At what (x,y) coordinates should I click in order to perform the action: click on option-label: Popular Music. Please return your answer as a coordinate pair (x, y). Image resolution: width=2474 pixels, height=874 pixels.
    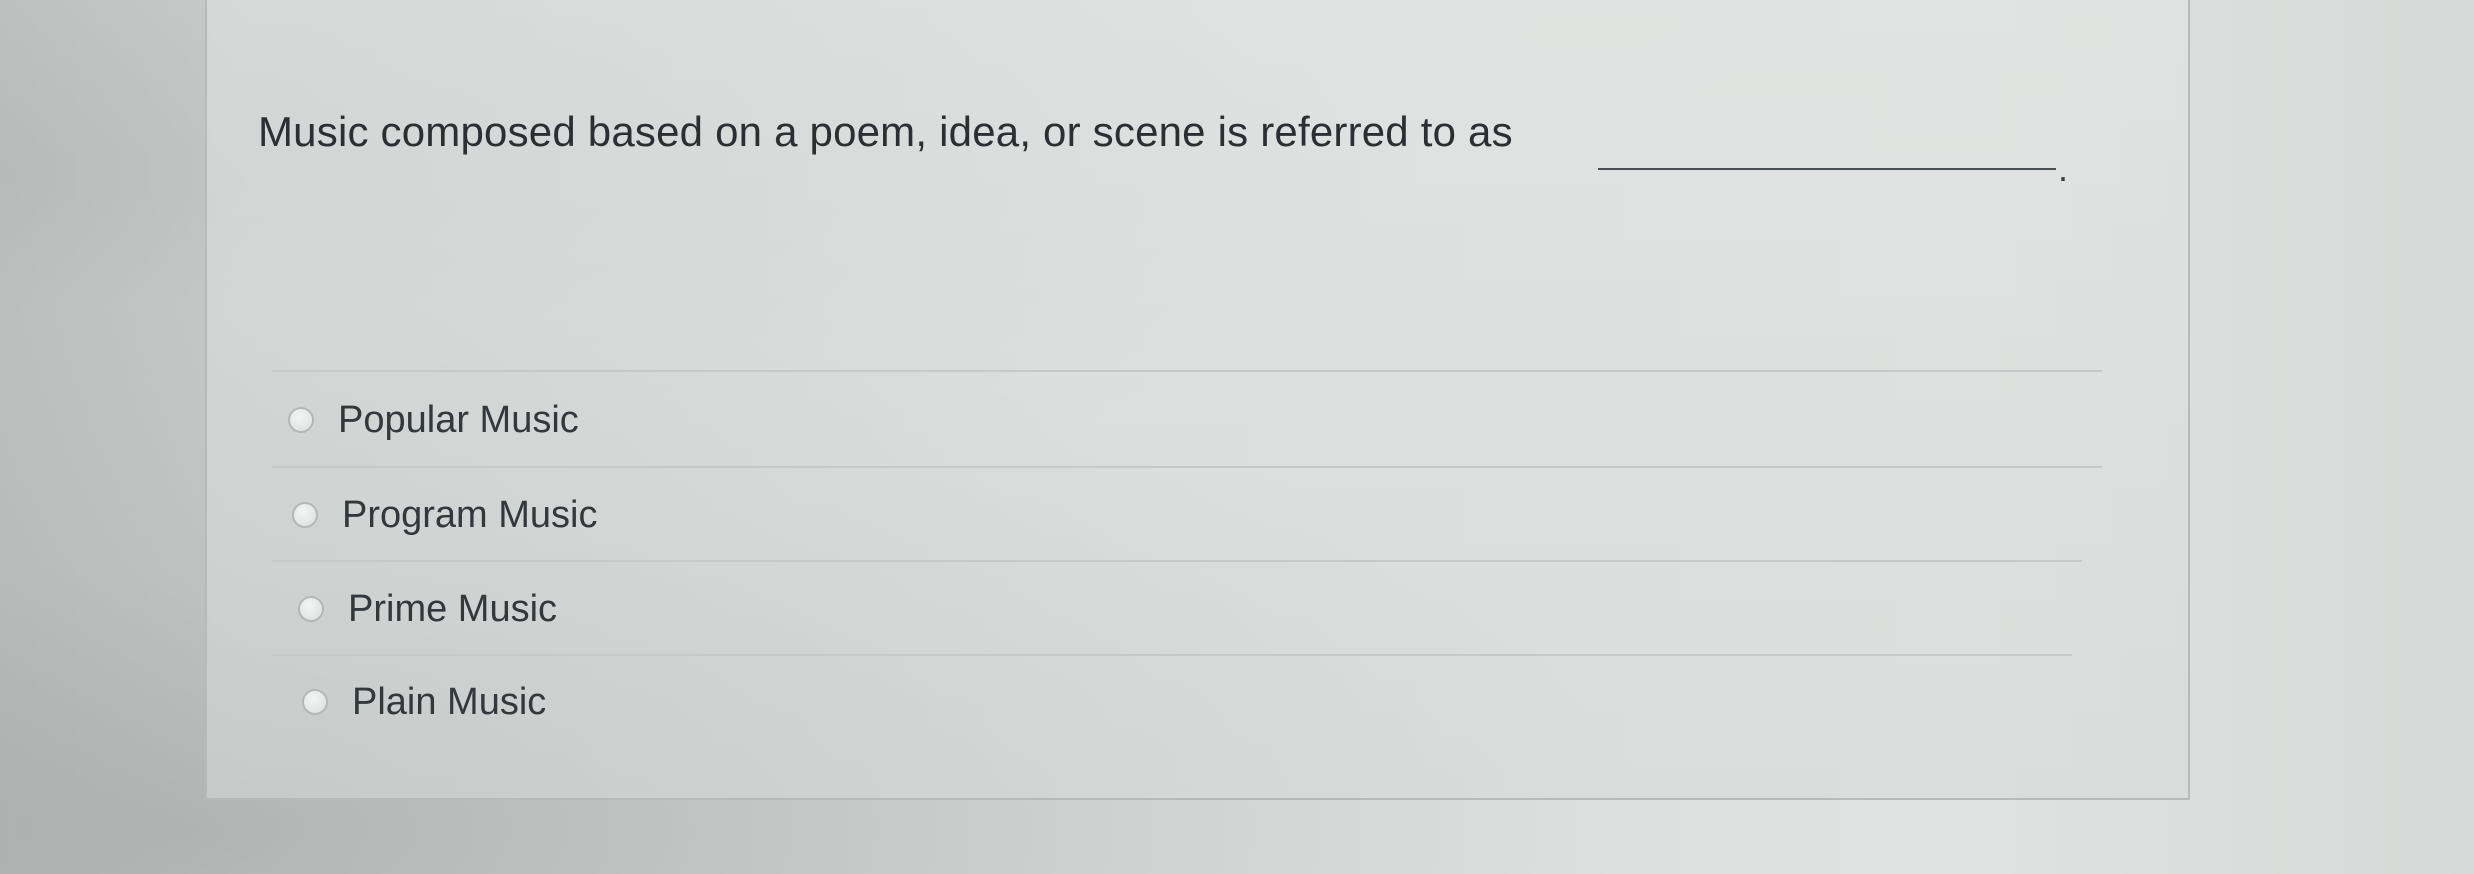
    Looking at the image, I should click on (458, 419).